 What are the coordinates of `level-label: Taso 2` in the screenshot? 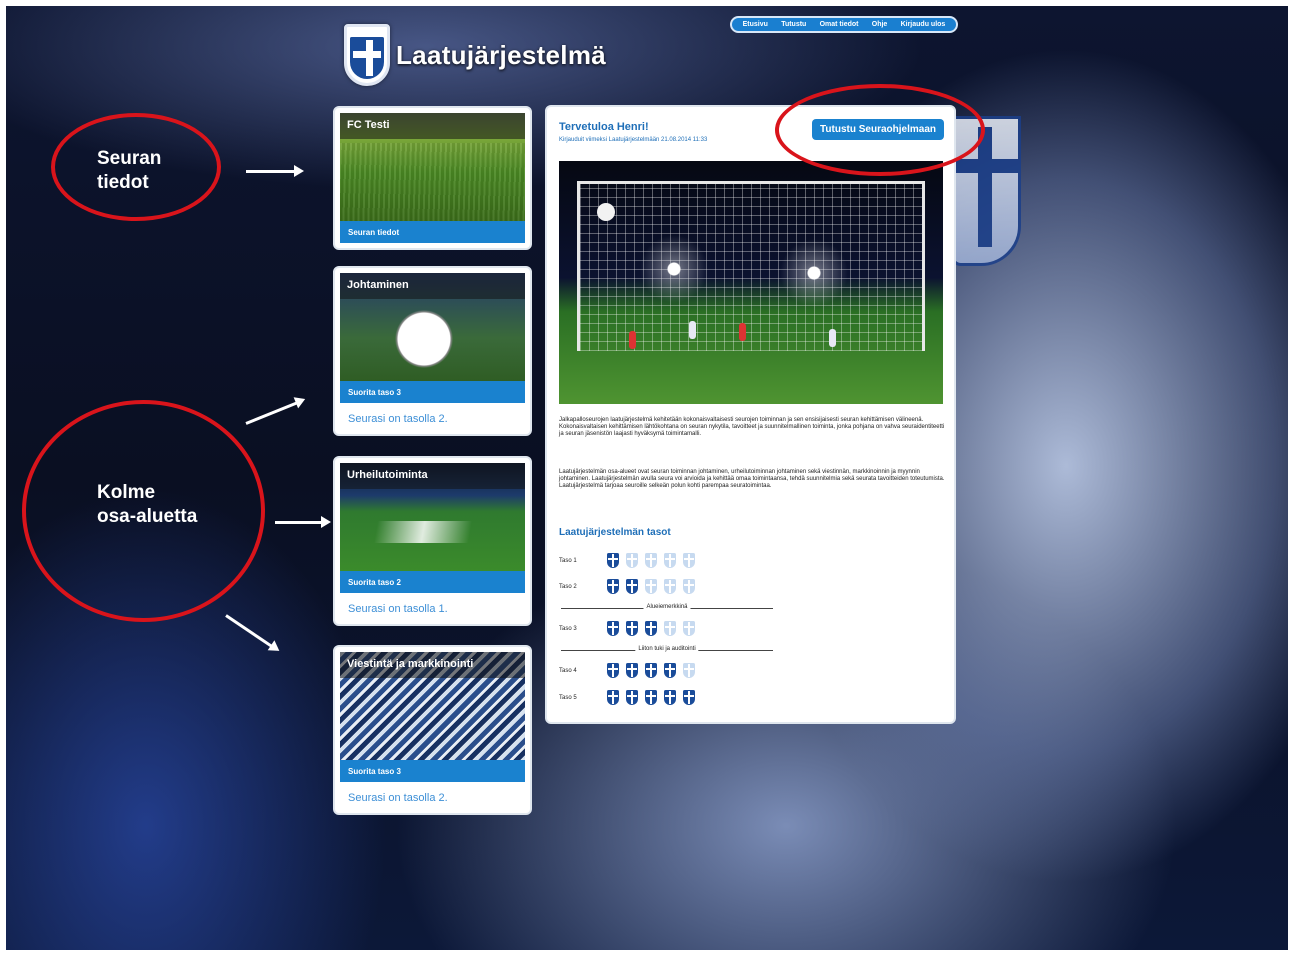 It's located at (568, 586).